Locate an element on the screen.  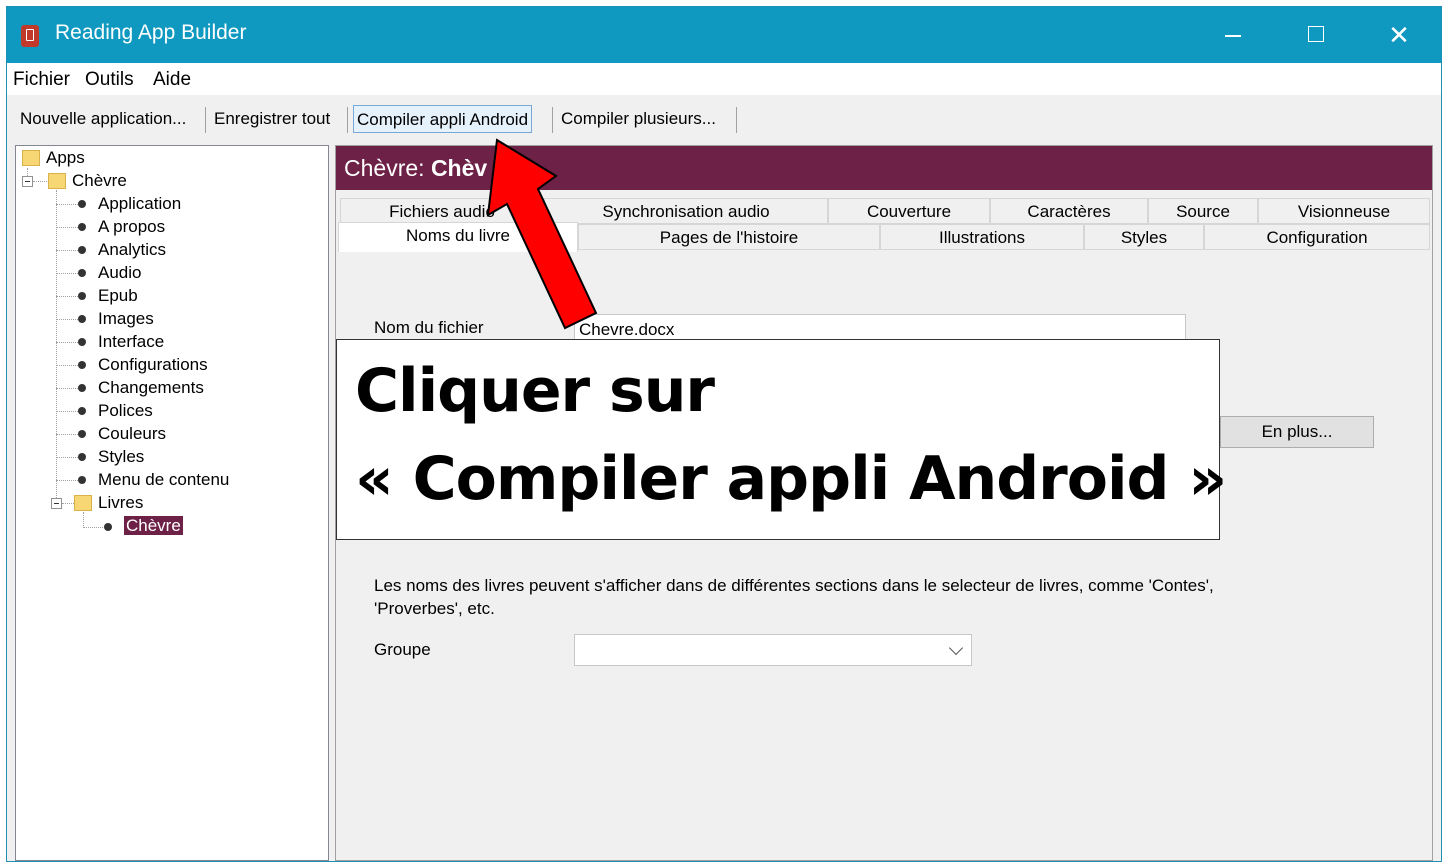
tree-item-images: Images is located at coordinates (126, 319).